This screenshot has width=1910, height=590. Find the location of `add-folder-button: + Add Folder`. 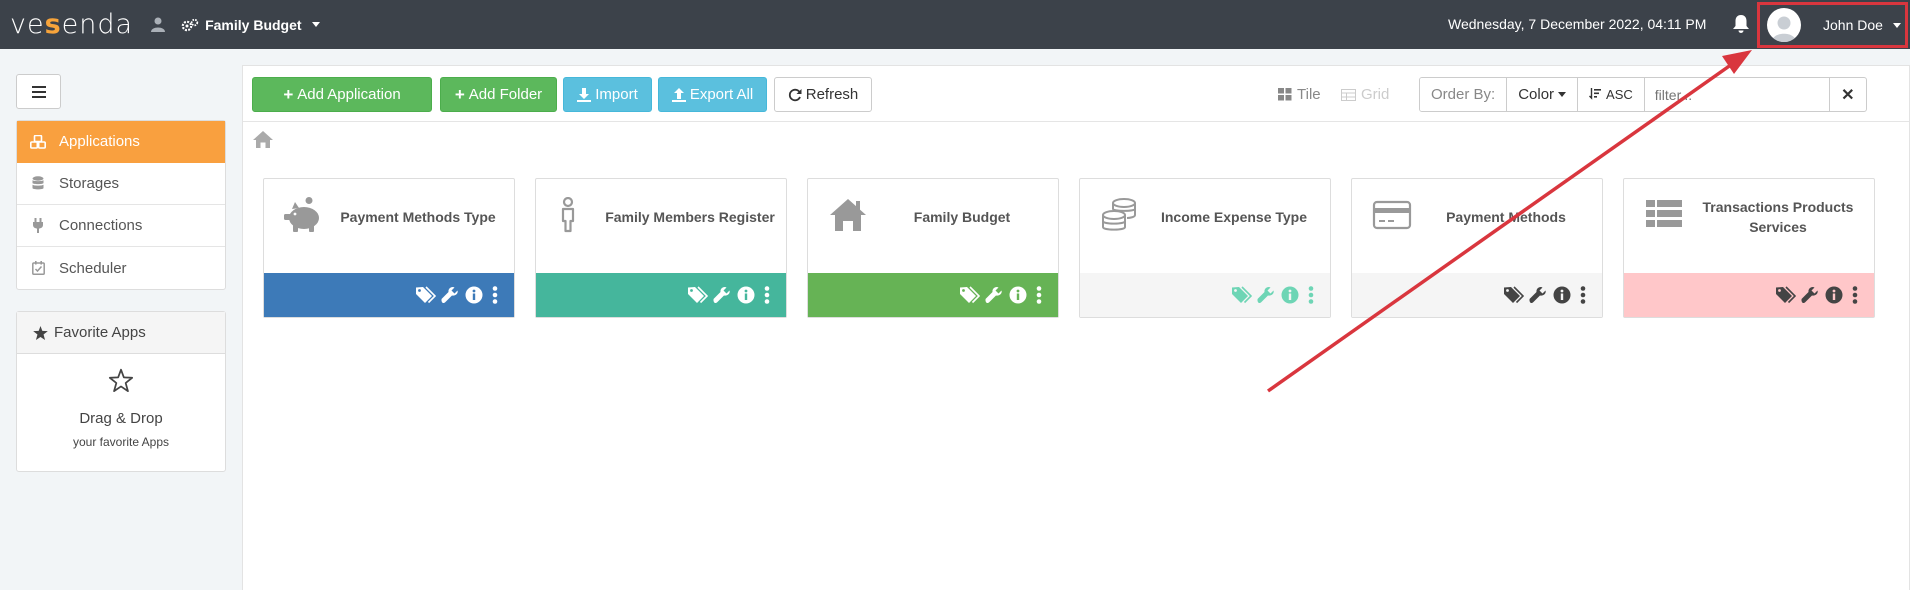

add-folder-button: + Add Folder is located at coordinates (498, 94).